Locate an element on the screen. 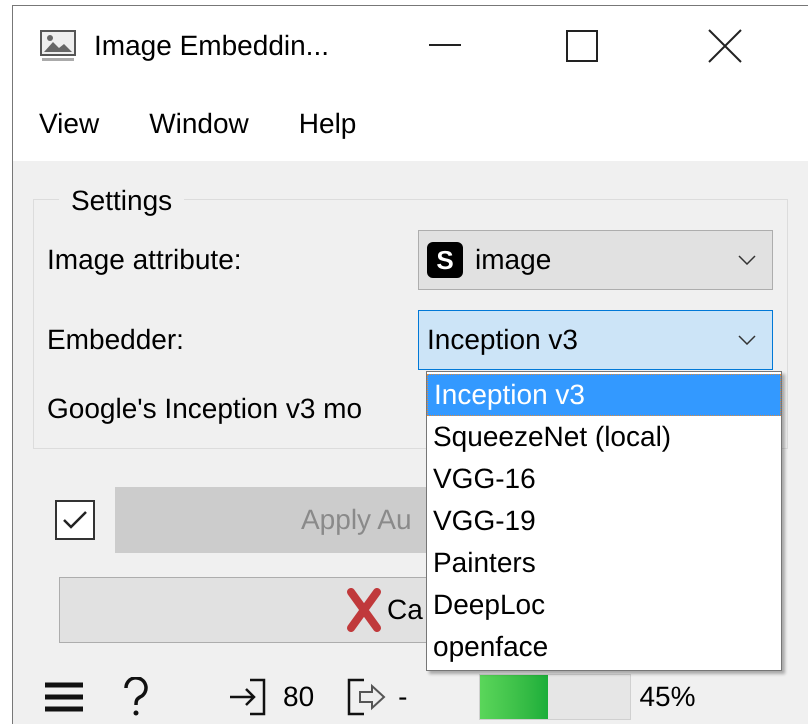 The width and height of the screenshot is (808, 724). help-icon is located at coordinates (136, 697).